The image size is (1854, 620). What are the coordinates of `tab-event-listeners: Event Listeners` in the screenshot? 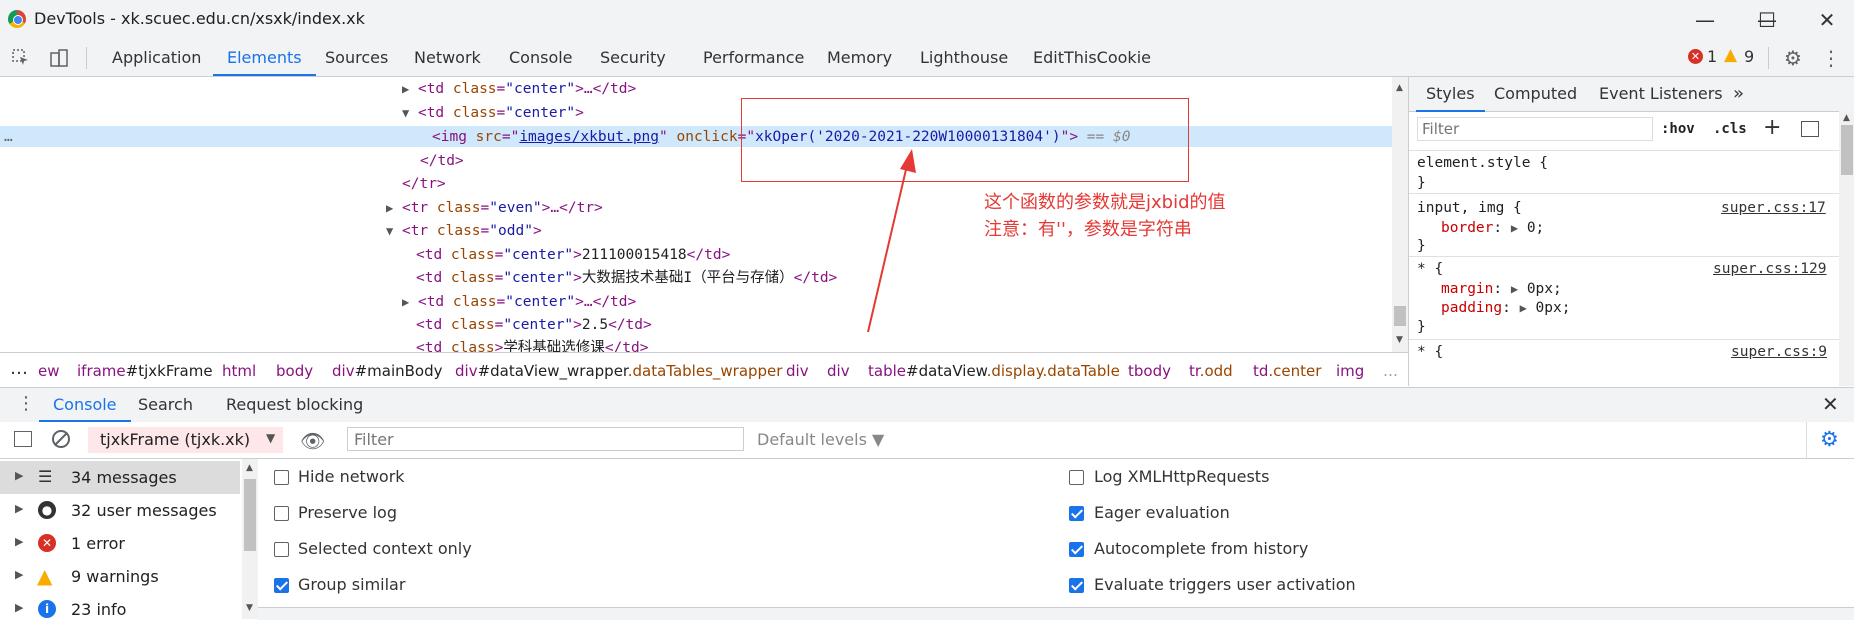 It's located at (1661, 94).